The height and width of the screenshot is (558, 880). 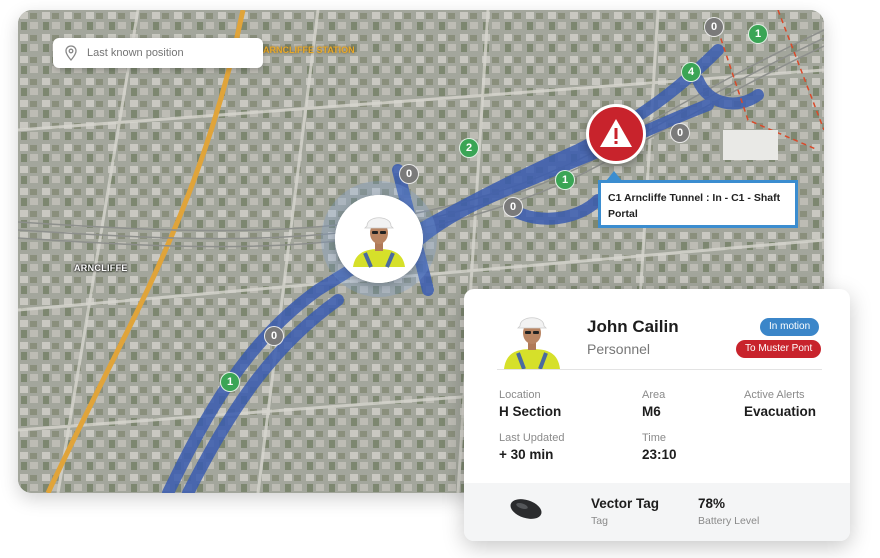 I want to click on divider, so click(x=659, y=369).